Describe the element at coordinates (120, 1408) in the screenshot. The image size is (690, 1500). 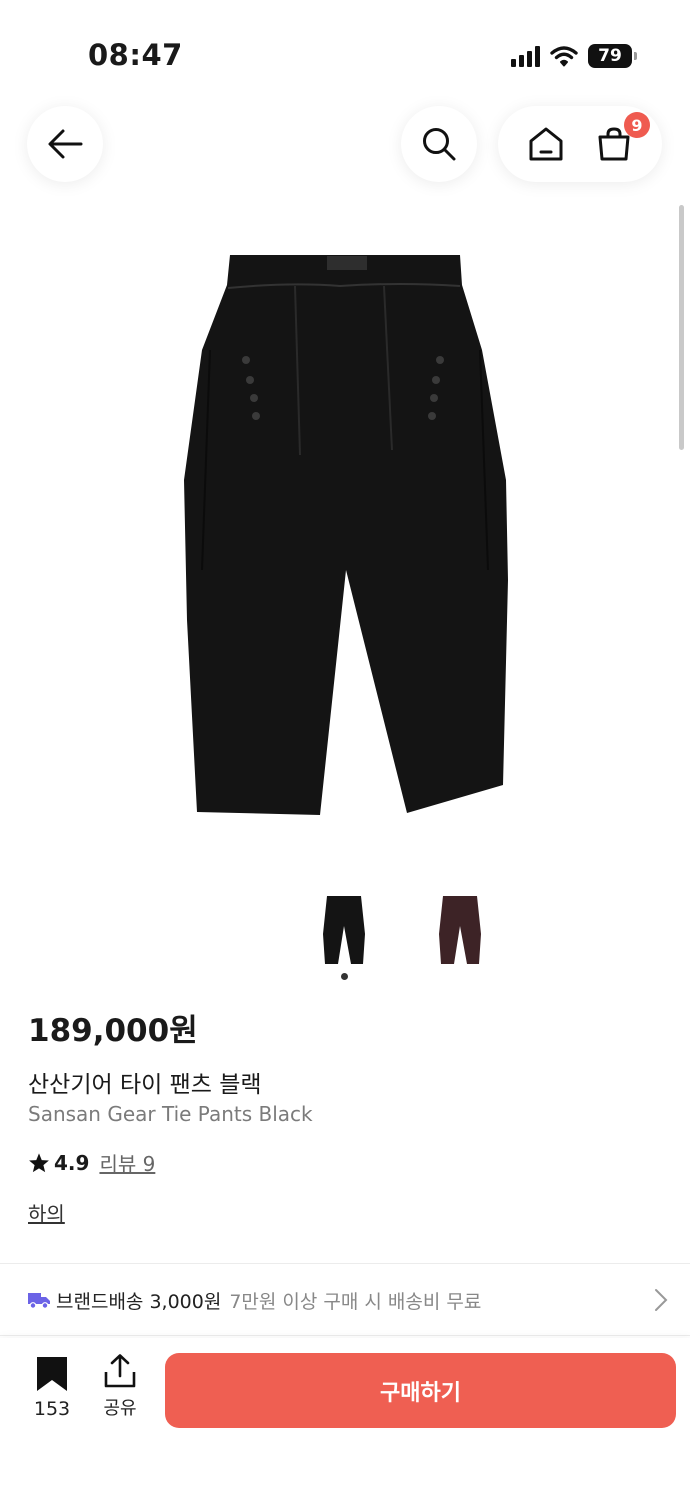
I see `share-label: 공유` at that location.